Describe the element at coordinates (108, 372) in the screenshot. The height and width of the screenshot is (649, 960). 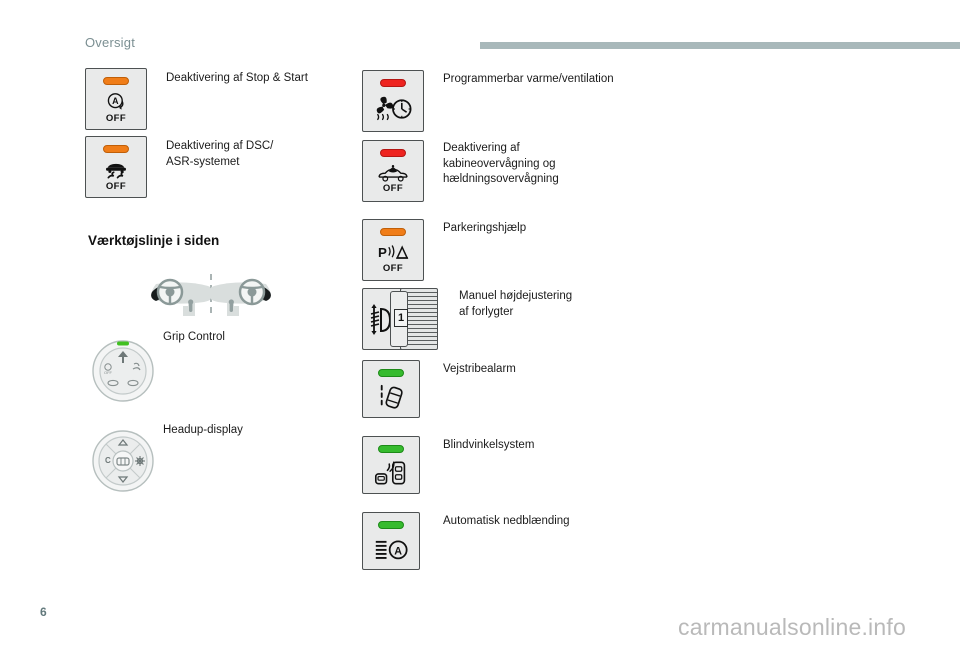
I see `svg-text: OFF` at that location.